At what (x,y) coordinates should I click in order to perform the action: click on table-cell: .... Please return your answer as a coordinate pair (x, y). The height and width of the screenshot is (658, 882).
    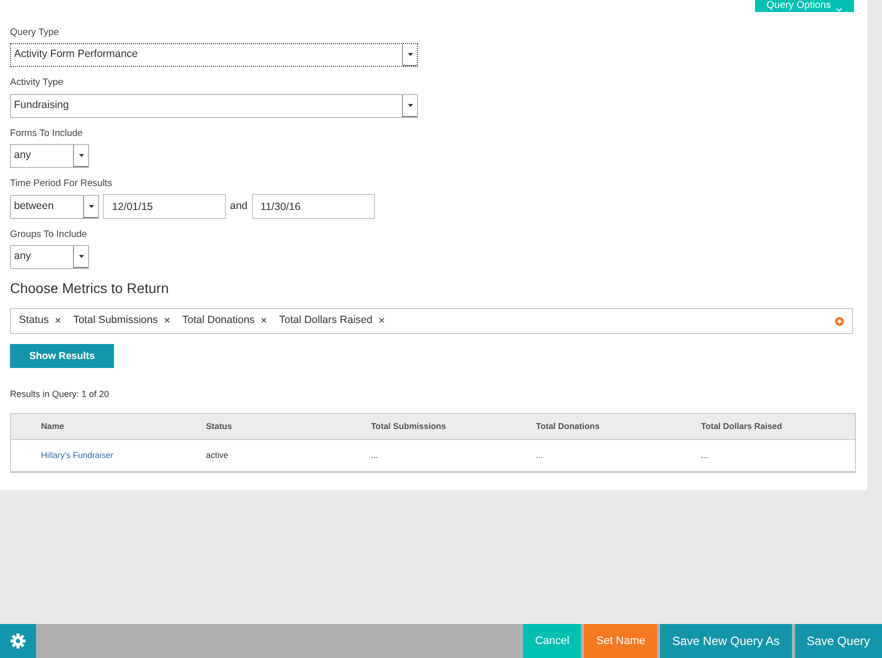
    Looking at the image, I should click on (704, 455).